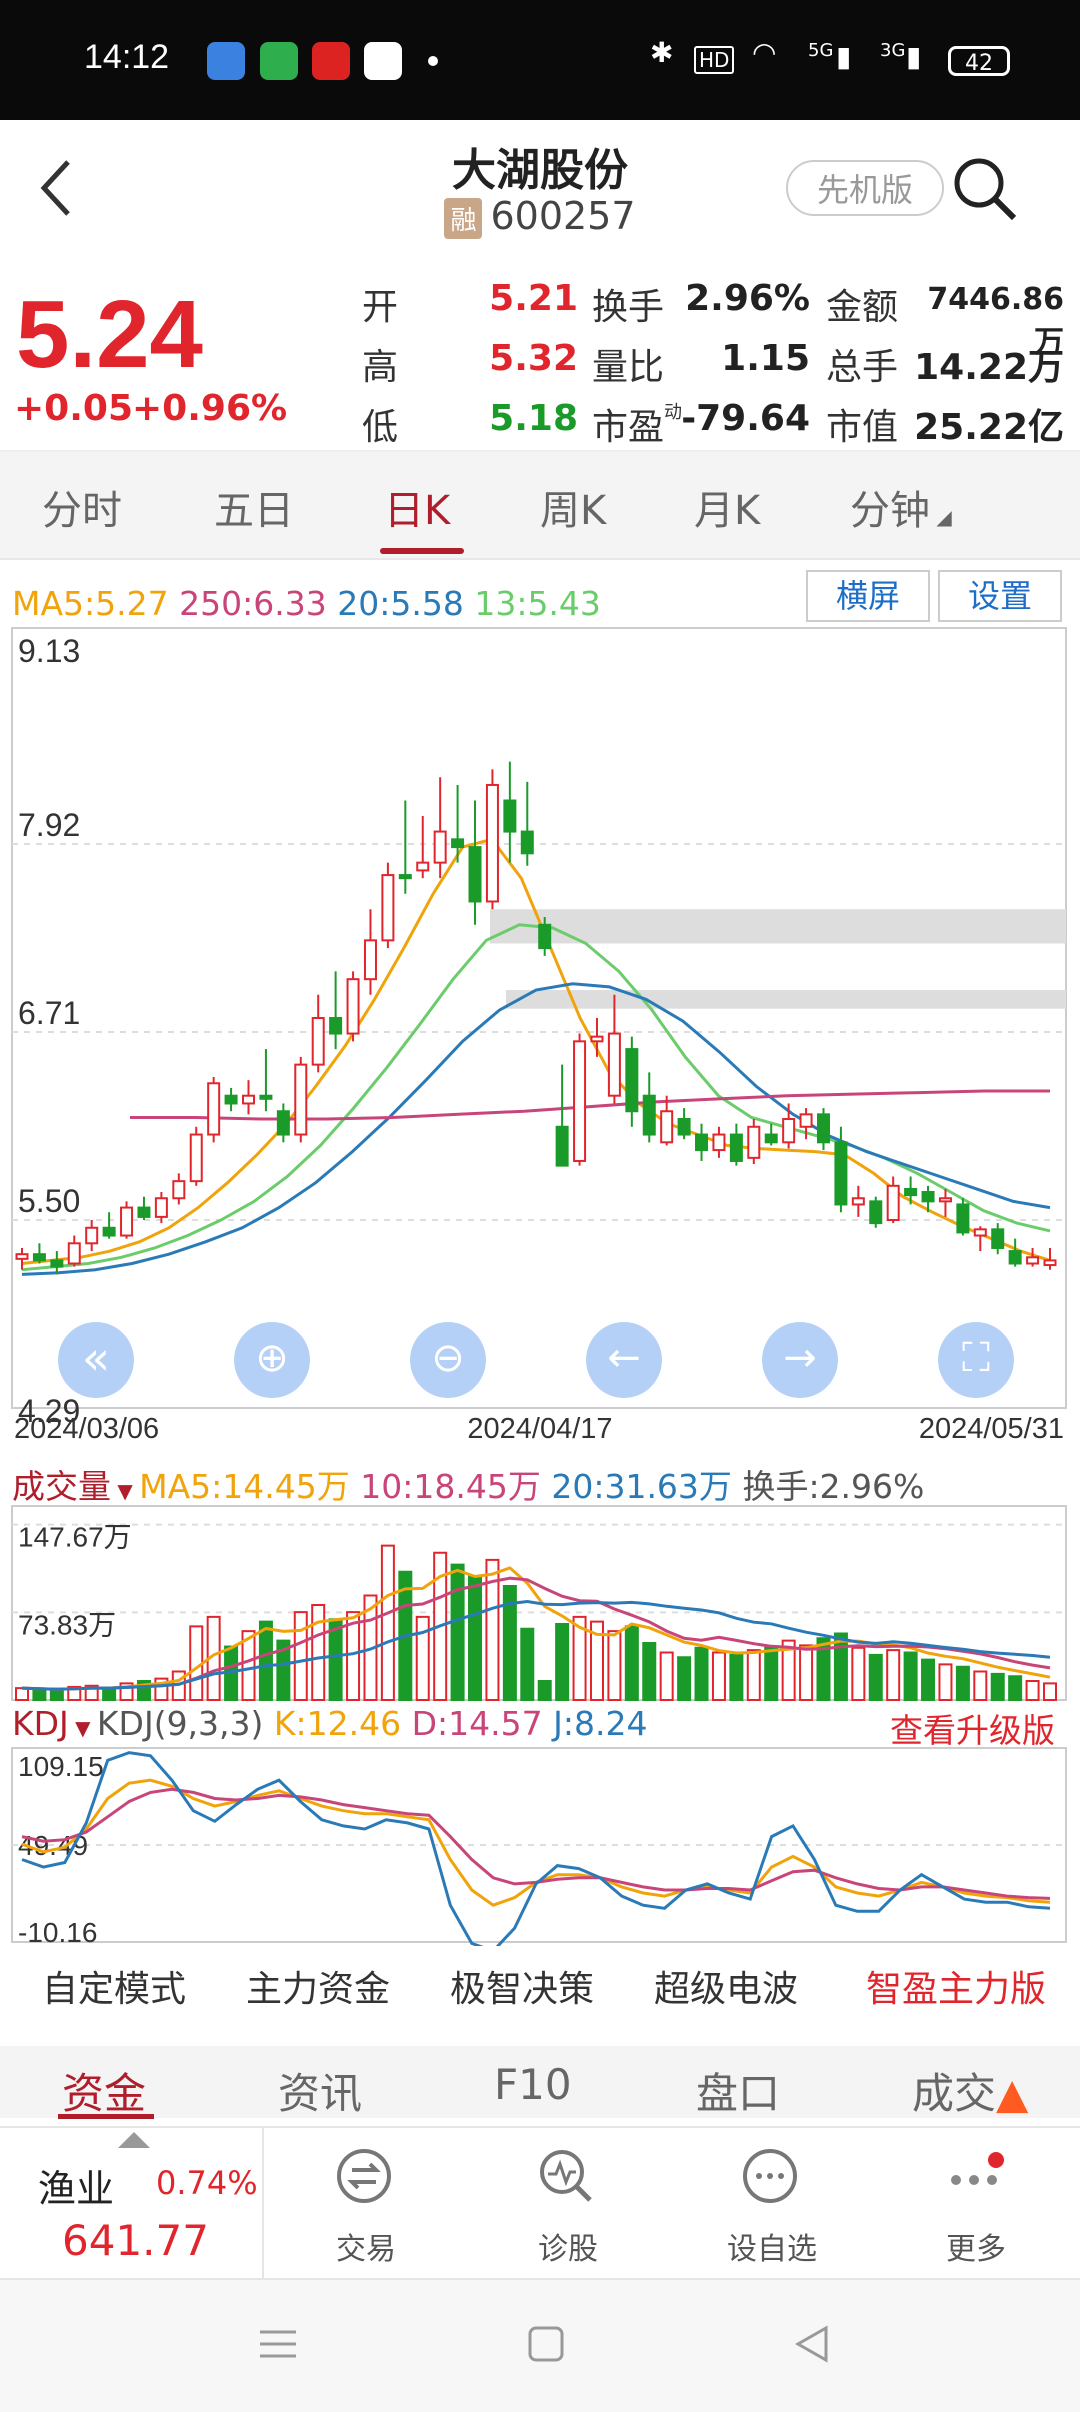 The width and height of the screenshot is (1080, 2412). I want to click on wifi-icon: ◠, so click(764, 52).